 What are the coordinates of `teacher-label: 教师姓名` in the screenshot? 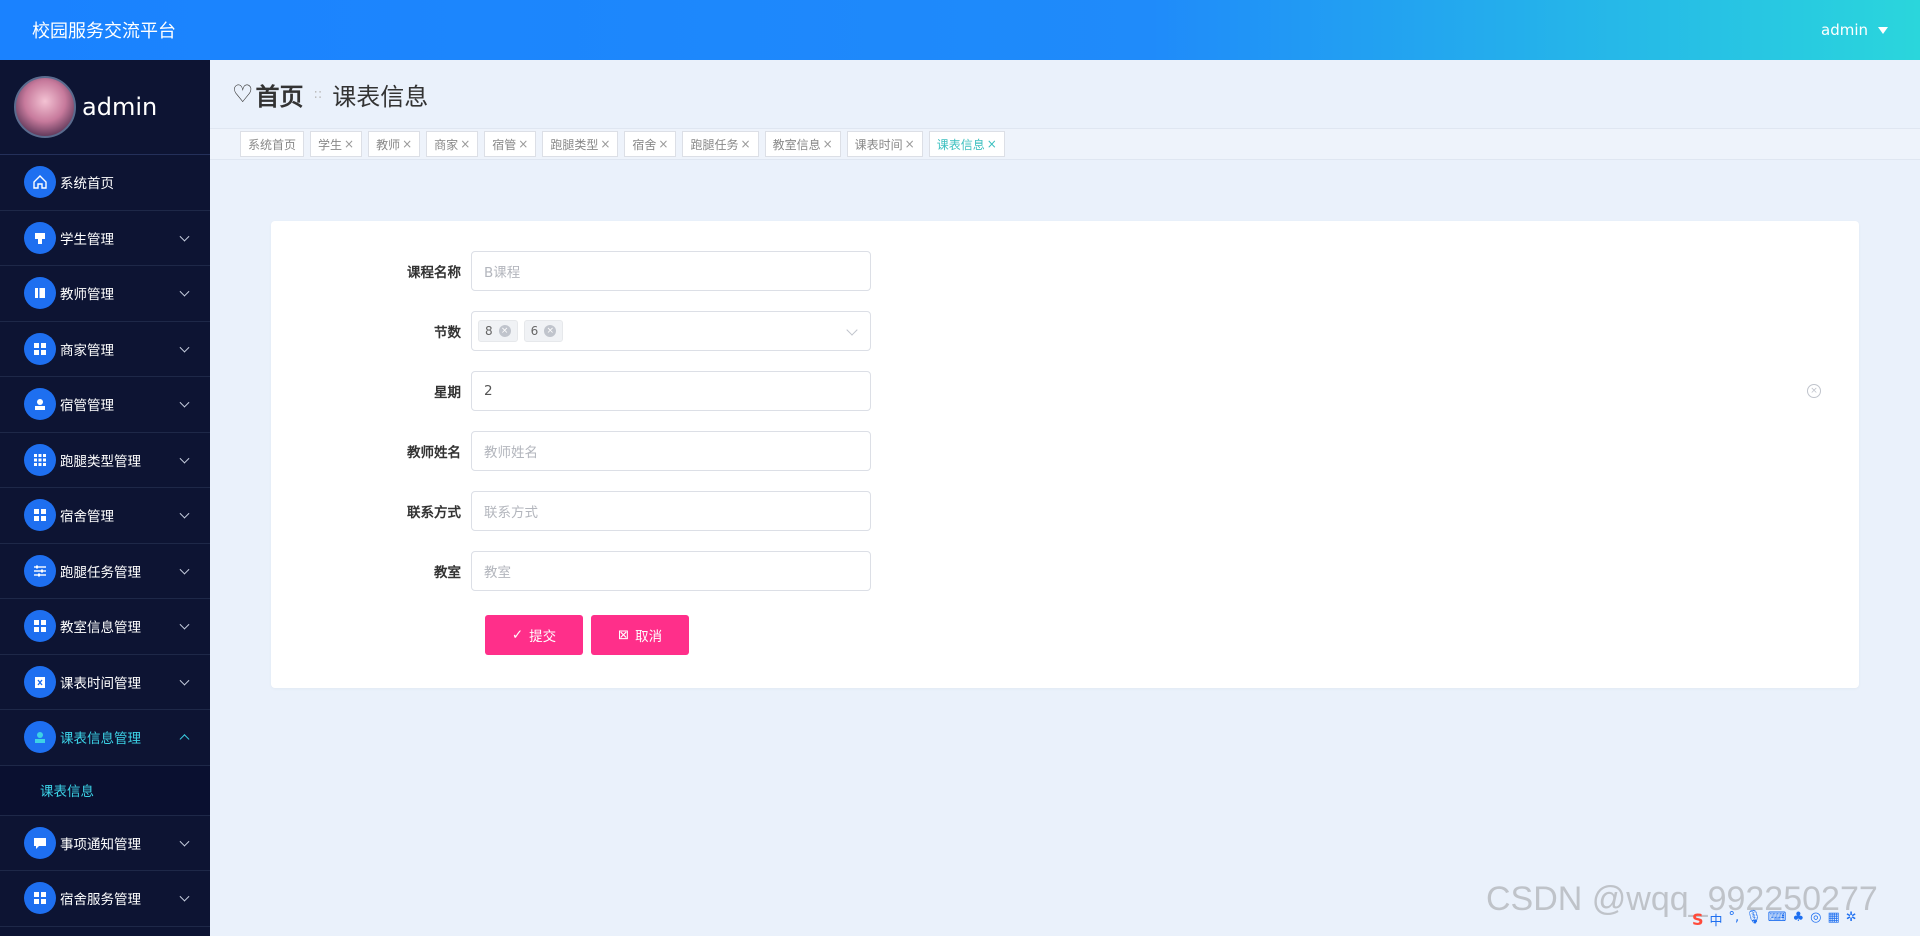 It's located at (434, 453).